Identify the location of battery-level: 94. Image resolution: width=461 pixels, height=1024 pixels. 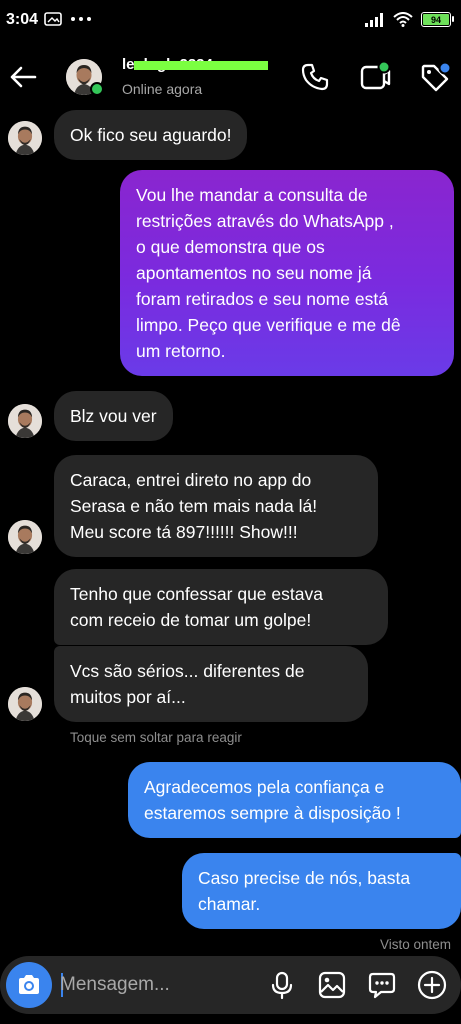
(436, 19).